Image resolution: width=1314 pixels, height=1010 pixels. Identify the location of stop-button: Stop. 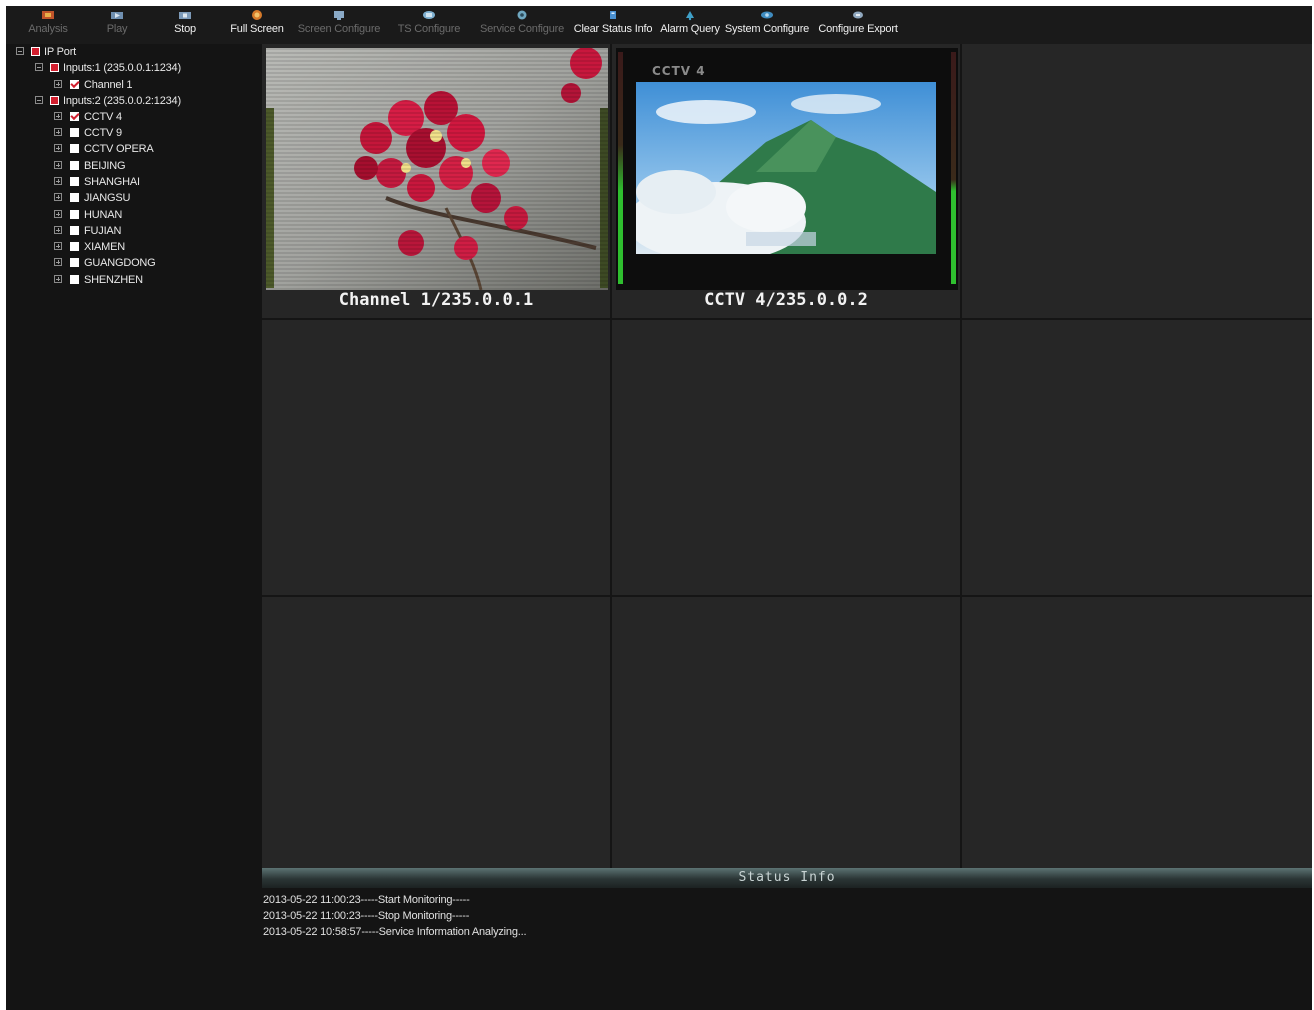
(185, 25).